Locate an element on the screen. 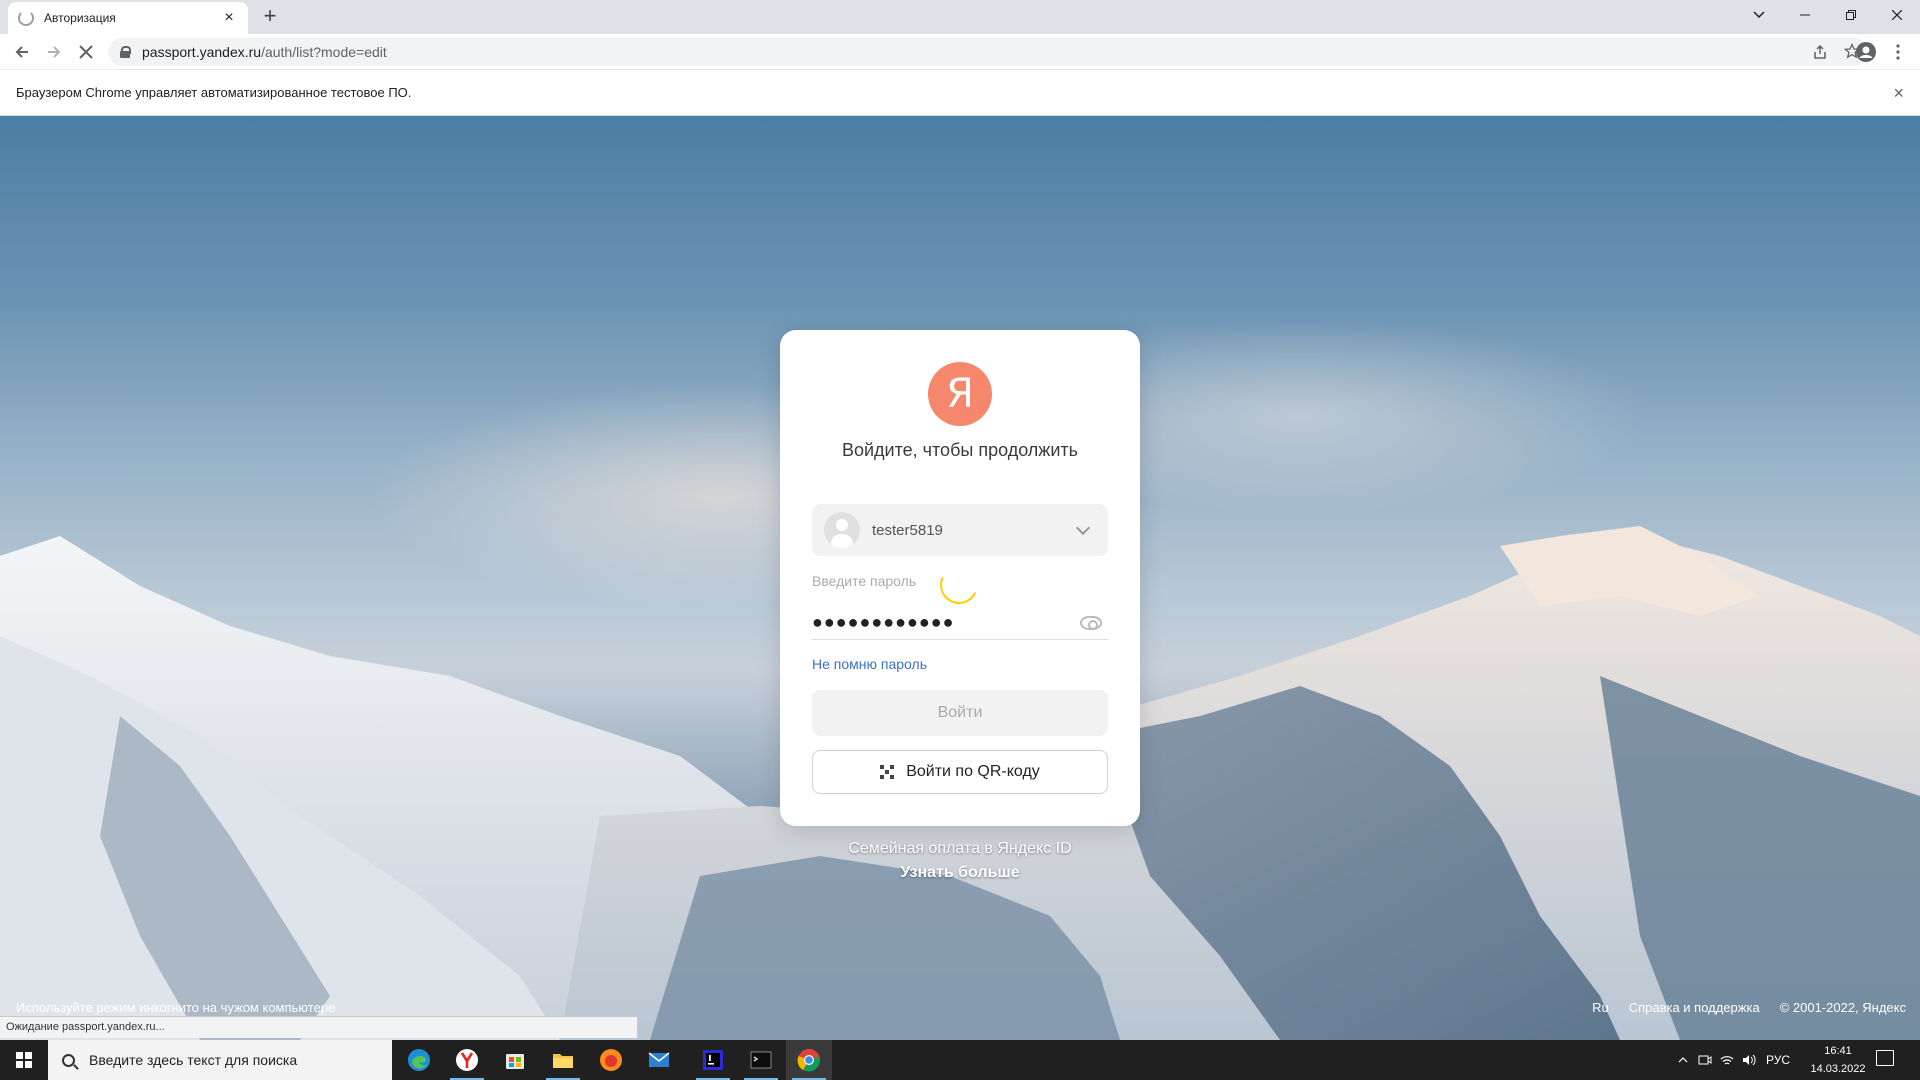 This screenshot has height=1080, width=1920. qr-code-icon is located at coordinates (888, 772).